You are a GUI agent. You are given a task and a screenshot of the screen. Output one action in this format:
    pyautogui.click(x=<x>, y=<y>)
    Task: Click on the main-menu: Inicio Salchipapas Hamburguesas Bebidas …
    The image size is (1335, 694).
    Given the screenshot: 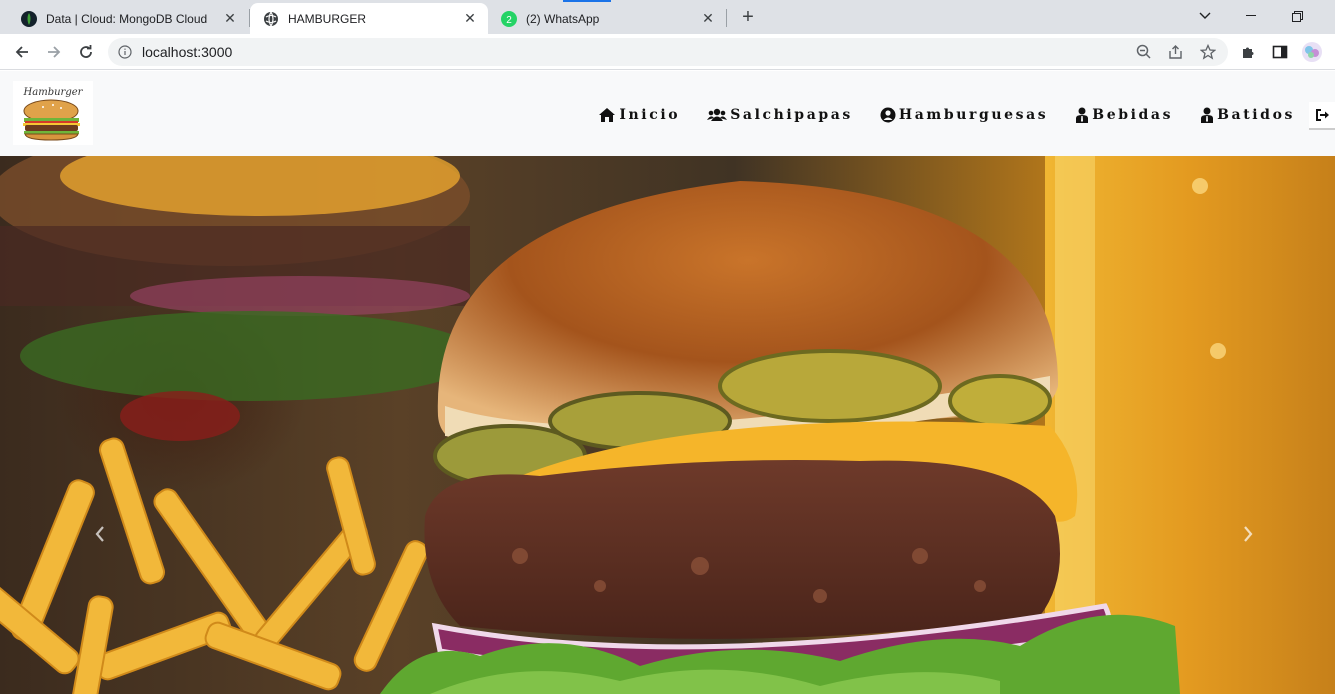 What is the action you would take?
    pyautogui.click(x=946, y=115)
    